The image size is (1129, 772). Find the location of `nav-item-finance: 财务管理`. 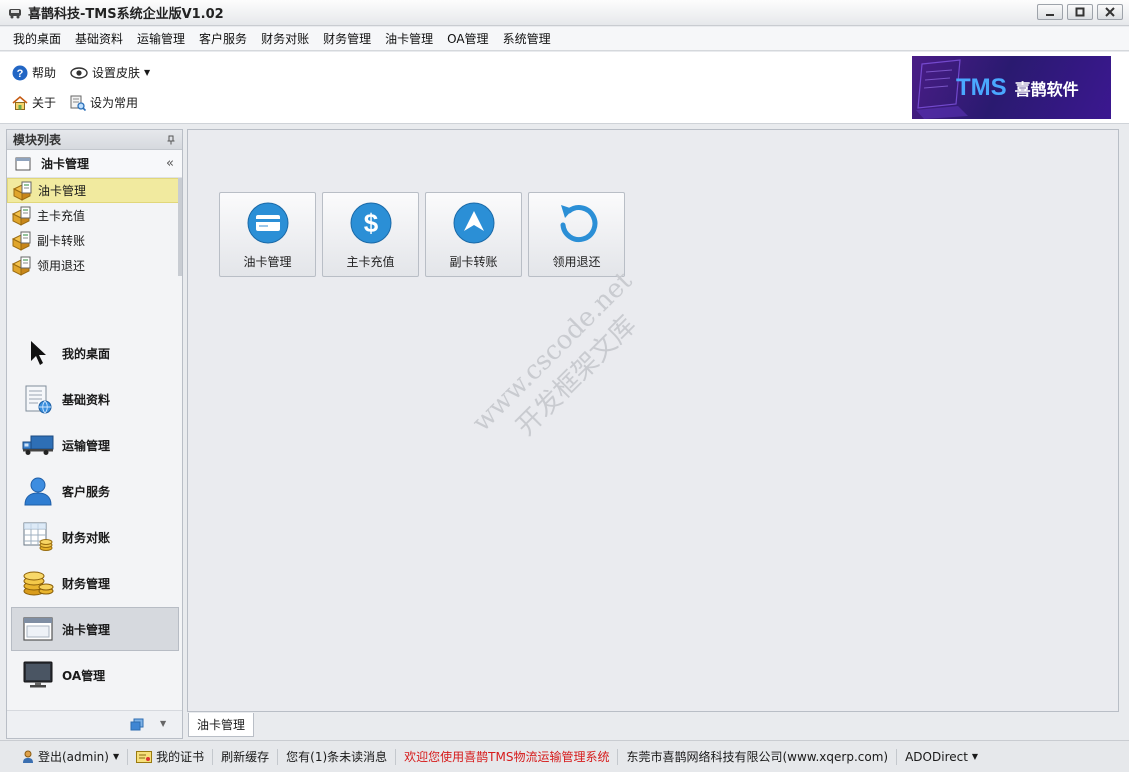

nav-item-finance: 财务管理 is located at coordinates (95, 583).